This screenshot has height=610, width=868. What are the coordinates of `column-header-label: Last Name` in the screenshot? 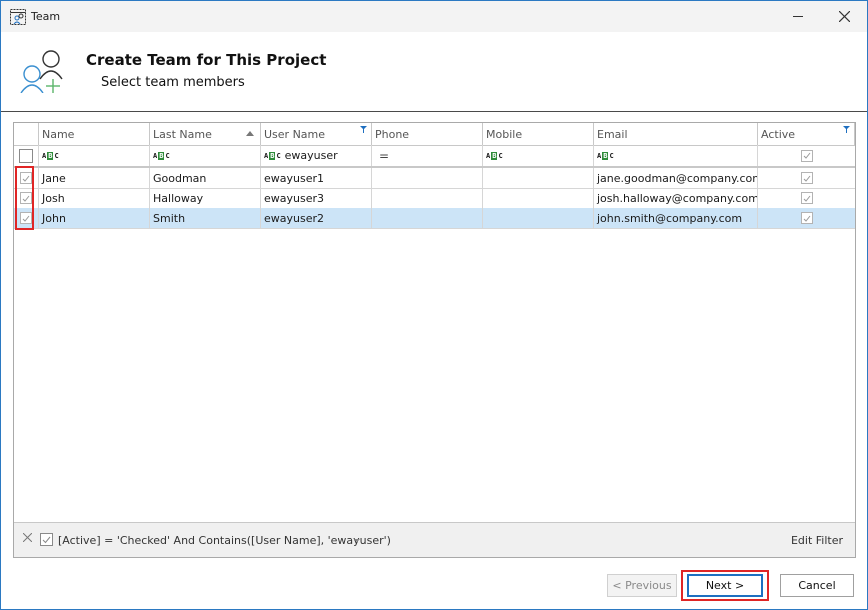 It's located at (182, 134).